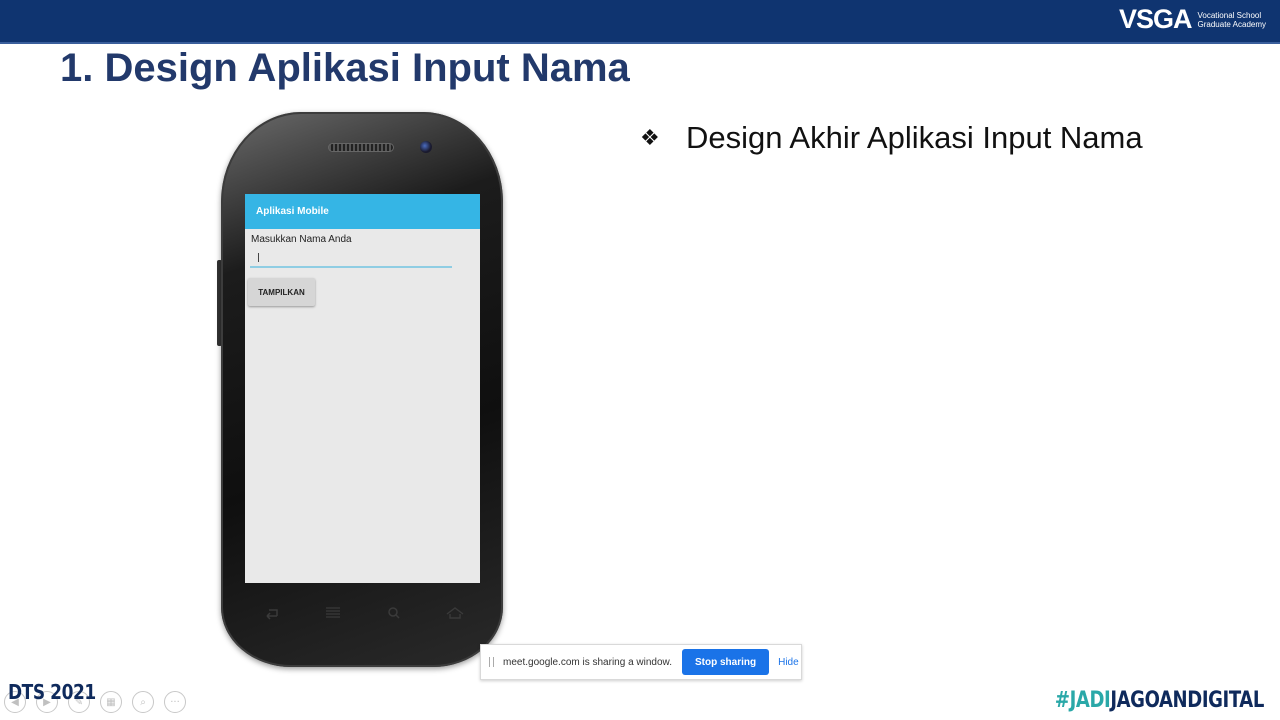  Describe the element at coordinates (587, 662) in the screenshot. I see `share-message: meet.google.com is sharing a window.` at that location.